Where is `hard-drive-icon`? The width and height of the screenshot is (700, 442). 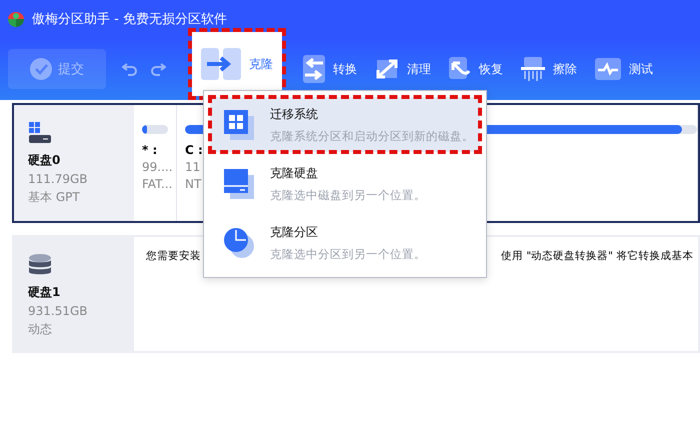 hard-drive-icon is located at coordinates (40, 133).